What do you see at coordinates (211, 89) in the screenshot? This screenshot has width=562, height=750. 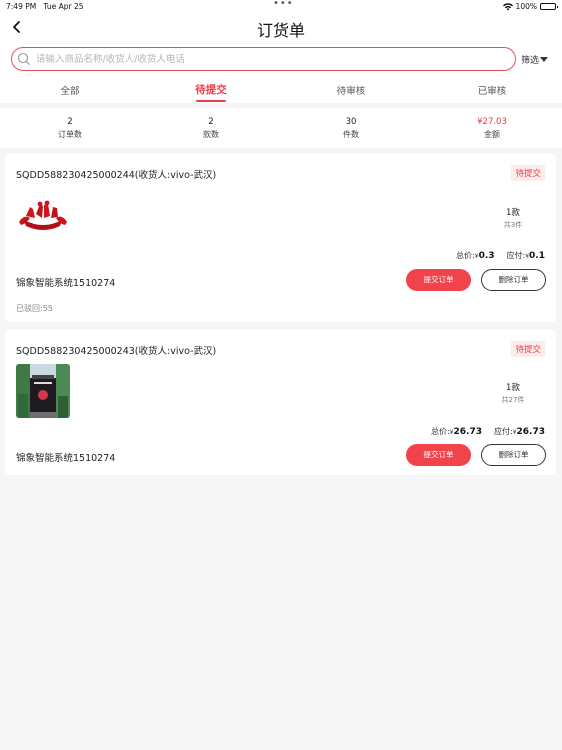 I see `tab-pending-submit: 待提交` at bounding box center [211, 89].